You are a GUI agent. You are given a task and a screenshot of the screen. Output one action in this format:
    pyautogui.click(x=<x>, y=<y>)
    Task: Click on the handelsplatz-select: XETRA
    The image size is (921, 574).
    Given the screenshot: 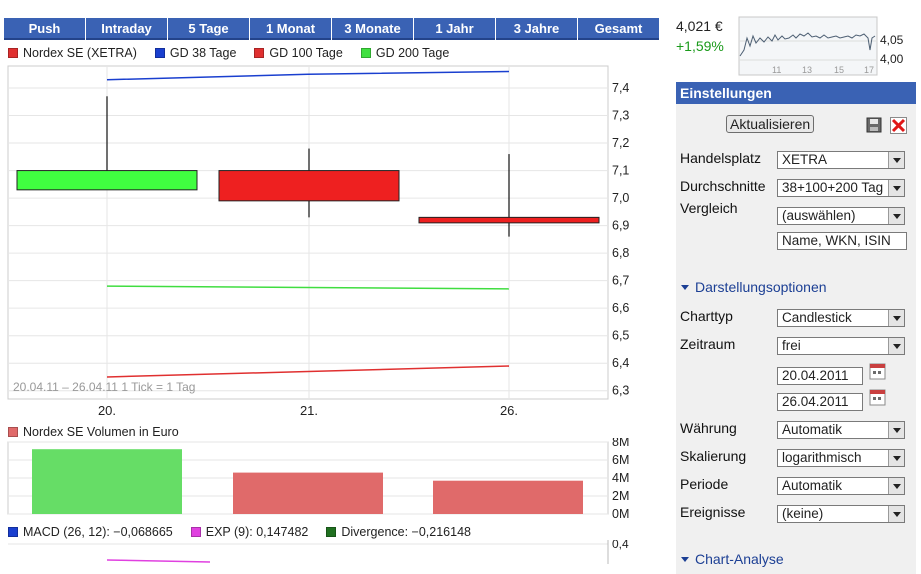 What is the action you would take?
    pyautogui.click(x=841, y=160)
    